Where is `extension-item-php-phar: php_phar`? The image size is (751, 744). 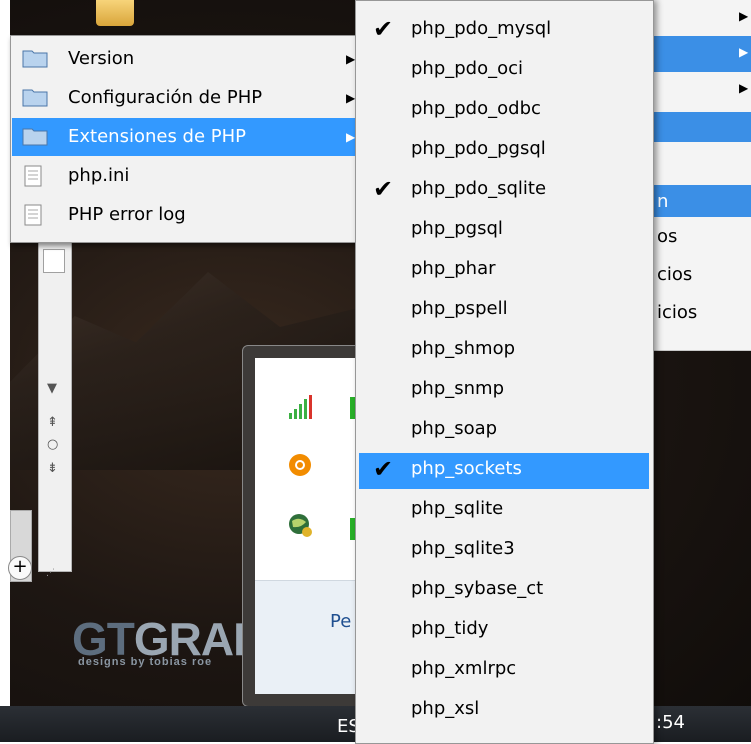
extension-item-php-phar: php_phar is located at coordinates (504, 271).